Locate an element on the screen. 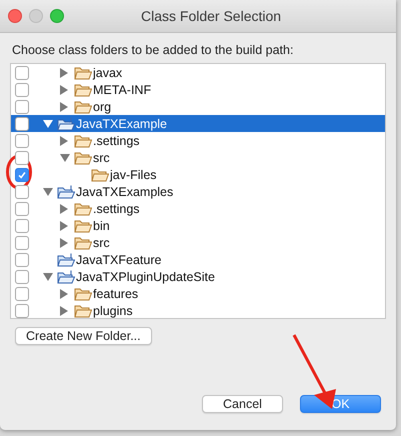  prompt-text: Choose class folders to be added to the build path: is located at coordinates (153, 50).